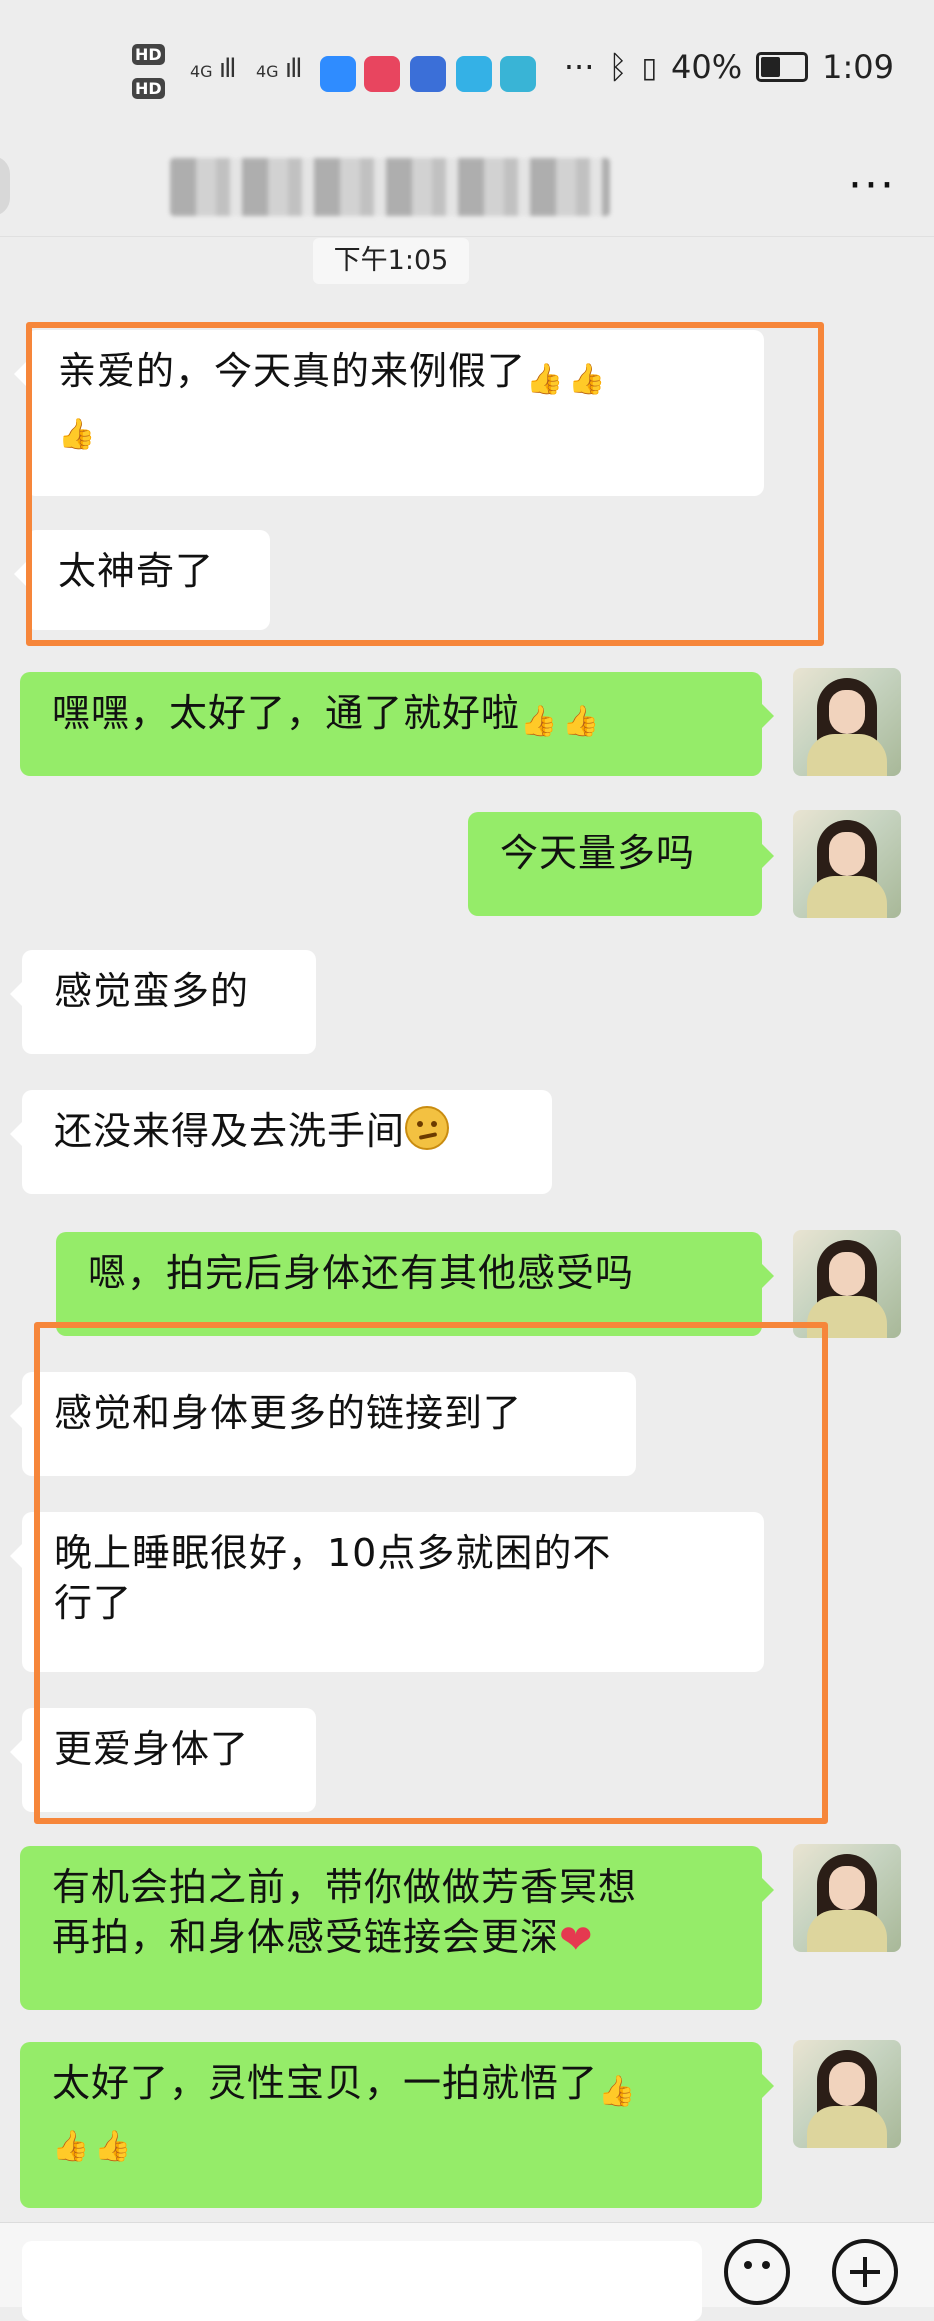 The image size is (934, 2321). Describe the element at coordinates (163, 1002) in the screenshot. I see `message-bubble: 感觉蛮多的` at that location.